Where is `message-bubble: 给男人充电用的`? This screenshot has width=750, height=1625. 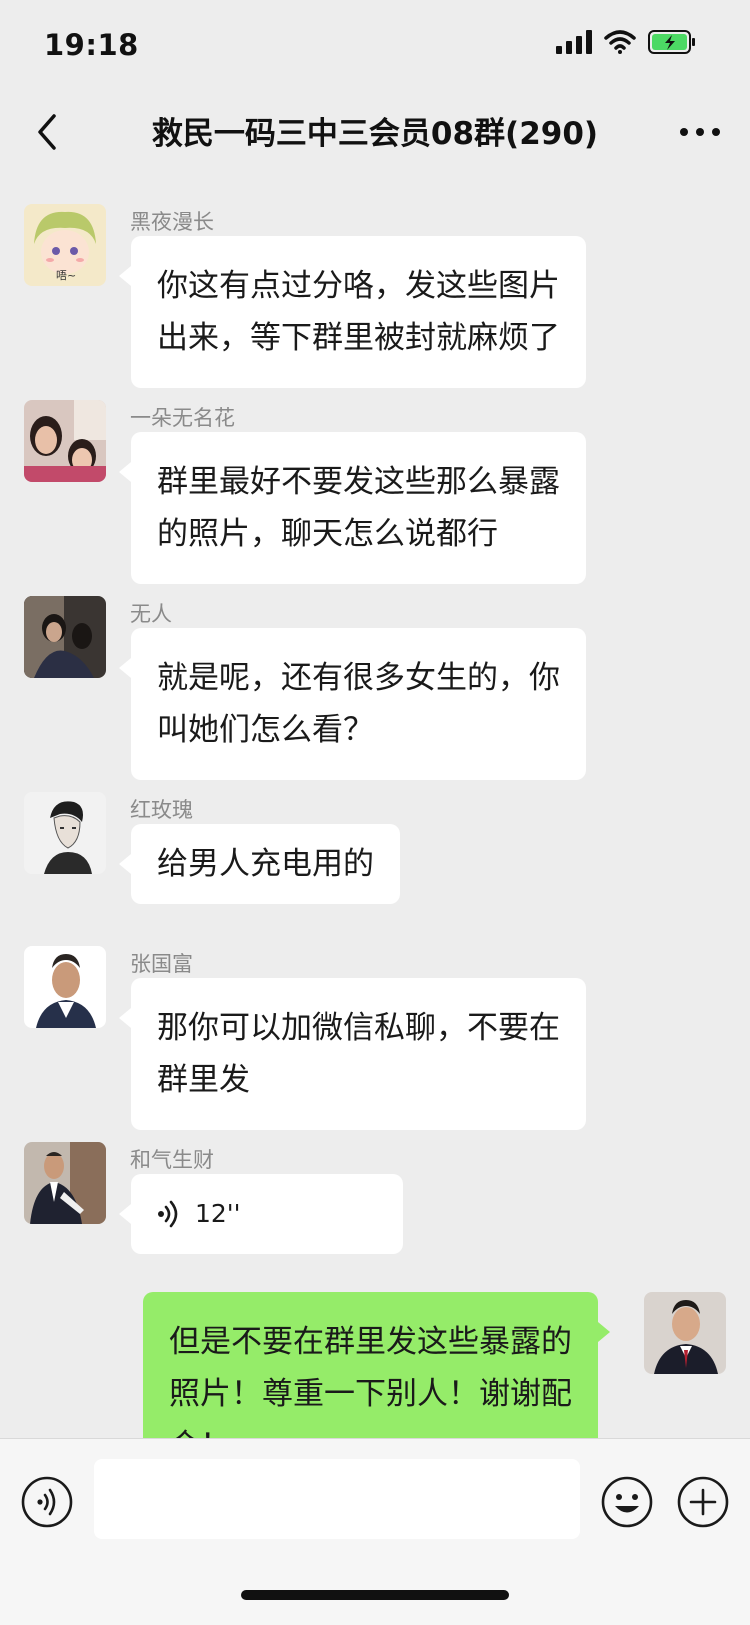 message-bubble: 给男人充电用的 is located at coordinates (259, 864).